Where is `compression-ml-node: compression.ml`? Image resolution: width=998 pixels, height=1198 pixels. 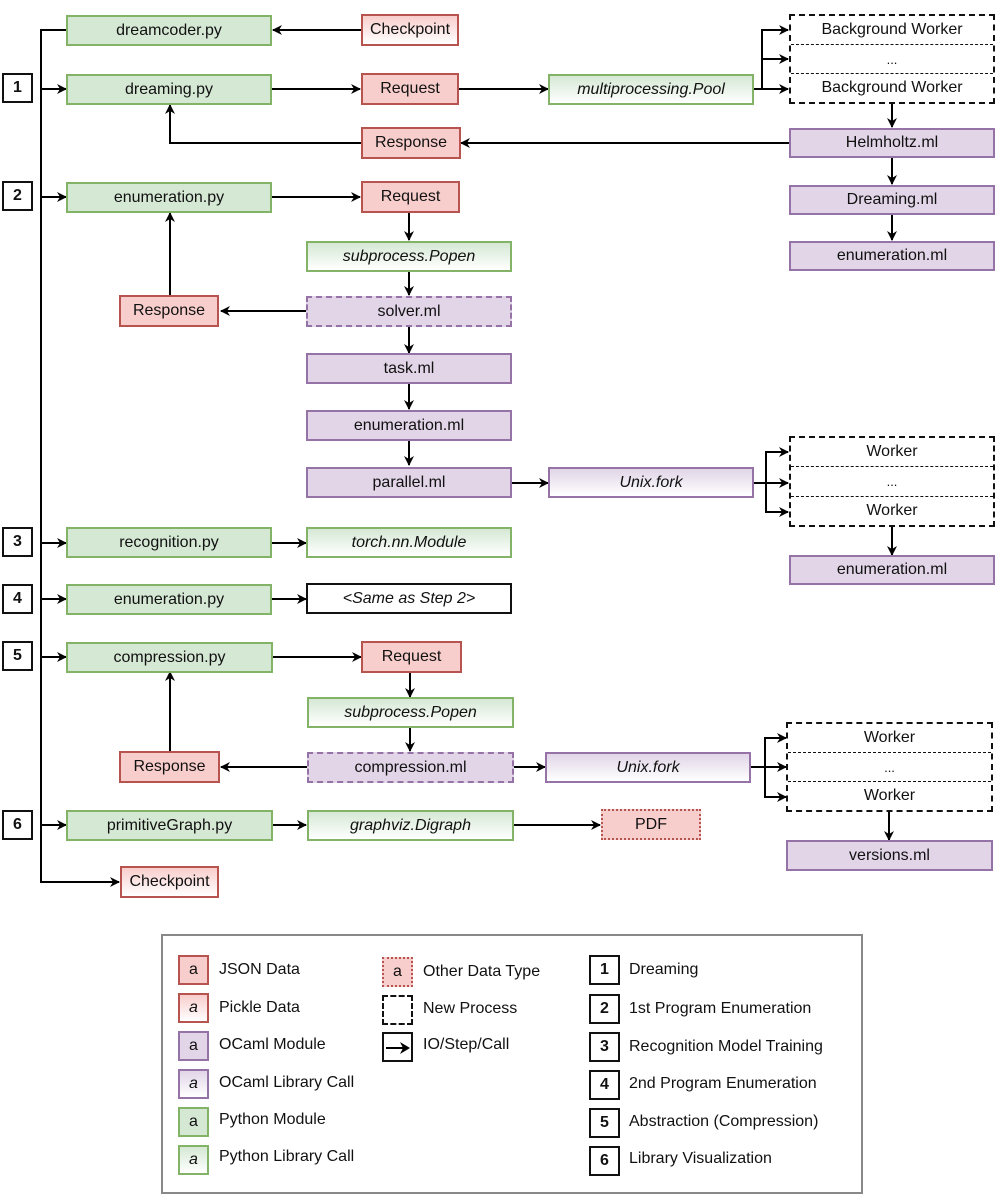
compression-ml-node: compression.ml is located at coordinates (410, 767).